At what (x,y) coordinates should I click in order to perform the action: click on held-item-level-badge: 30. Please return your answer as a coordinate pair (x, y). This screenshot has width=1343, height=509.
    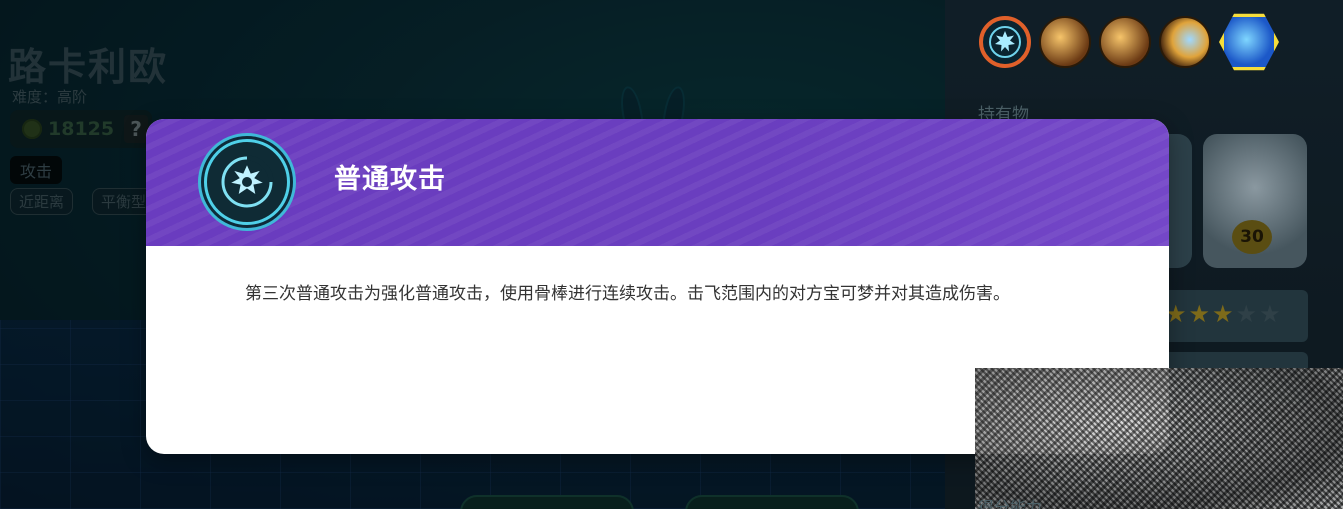
    Looking at the image, I should click on (1252, 237).